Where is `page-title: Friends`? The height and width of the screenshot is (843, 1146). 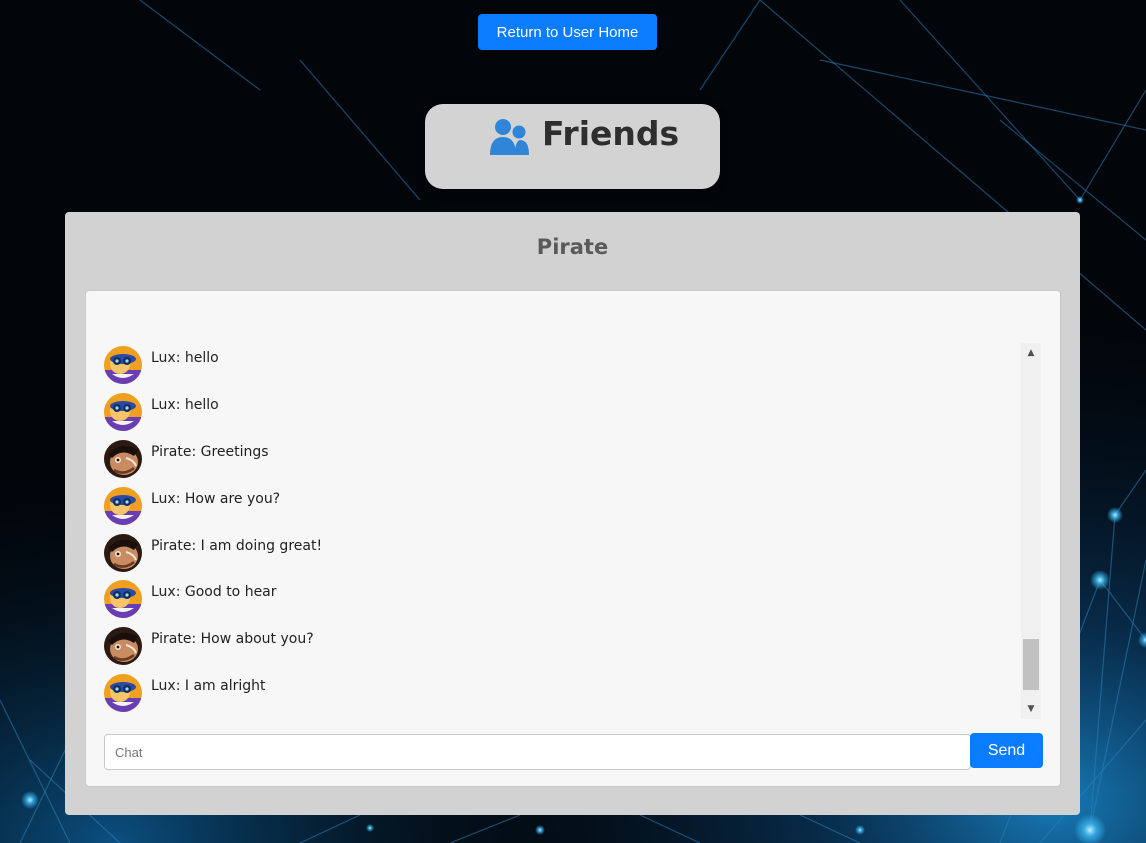
page-title: Friends is located at coordinates (611, 133).